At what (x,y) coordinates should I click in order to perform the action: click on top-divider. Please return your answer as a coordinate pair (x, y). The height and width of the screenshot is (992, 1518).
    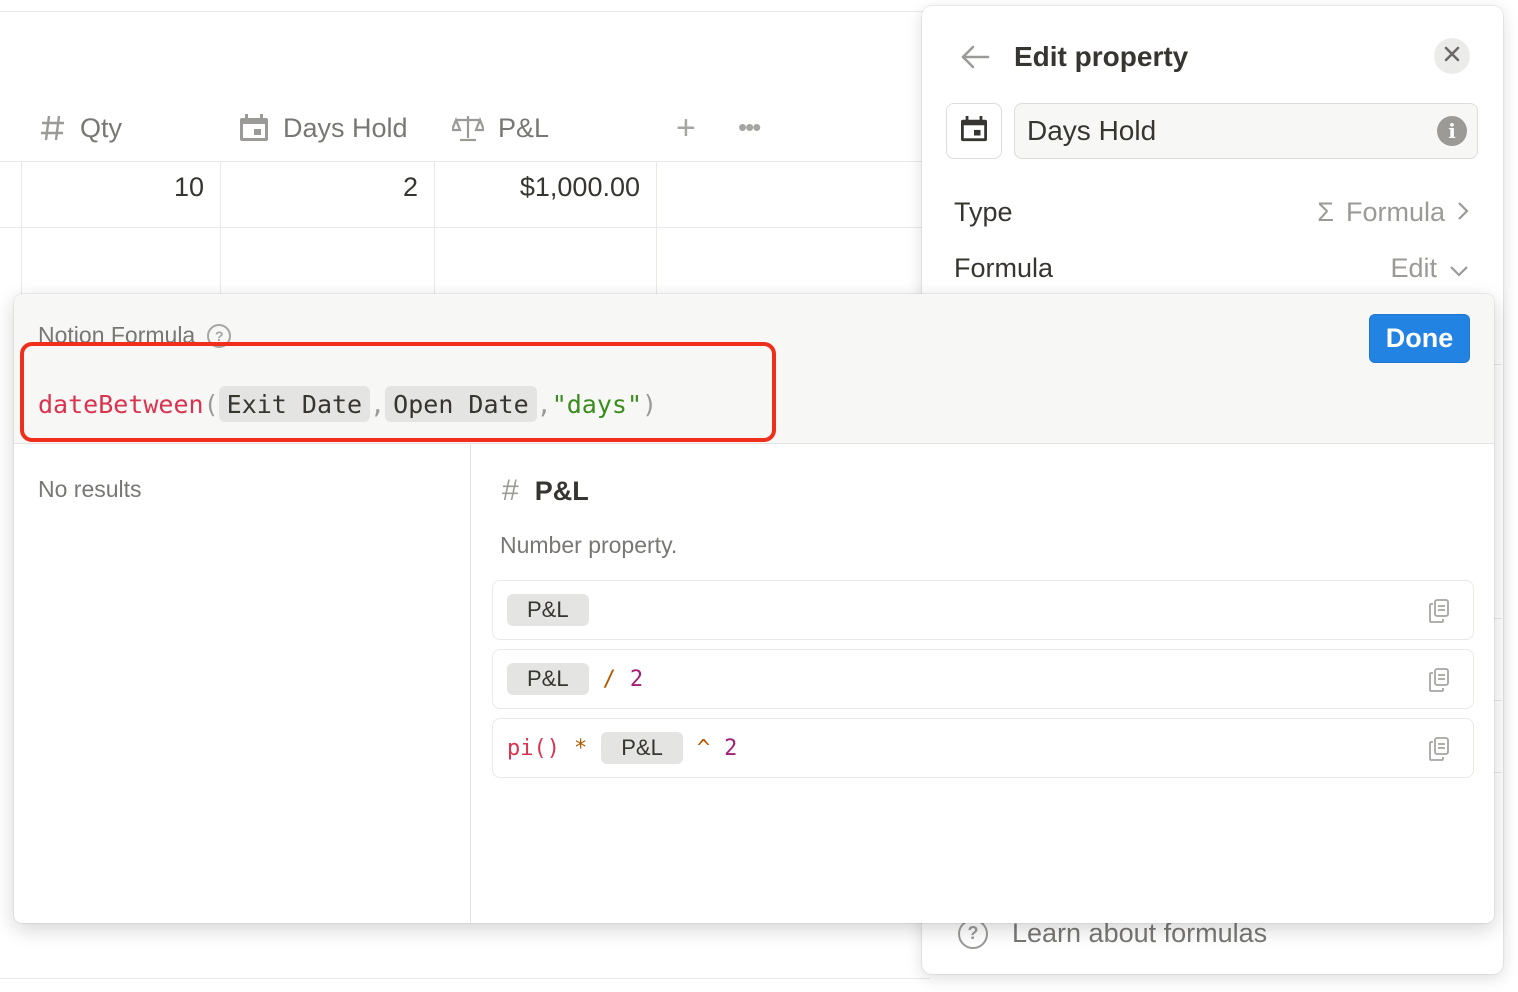
    Looking at the image, I should click on (465, 11).